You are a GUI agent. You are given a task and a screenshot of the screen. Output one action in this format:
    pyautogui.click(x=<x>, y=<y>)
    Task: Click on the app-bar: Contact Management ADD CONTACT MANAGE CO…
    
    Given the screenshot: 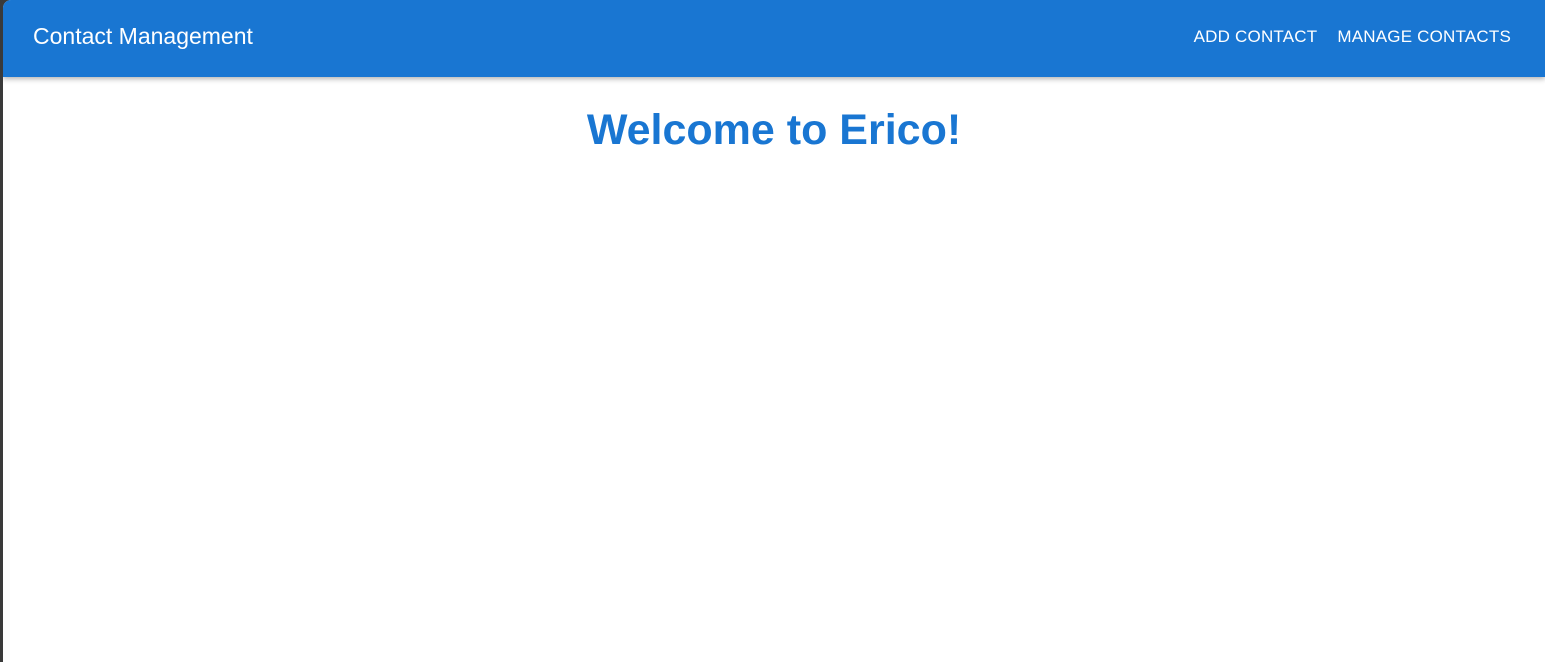 What is the action you would take?
    pyautogui.click(x=774, y=38)
    